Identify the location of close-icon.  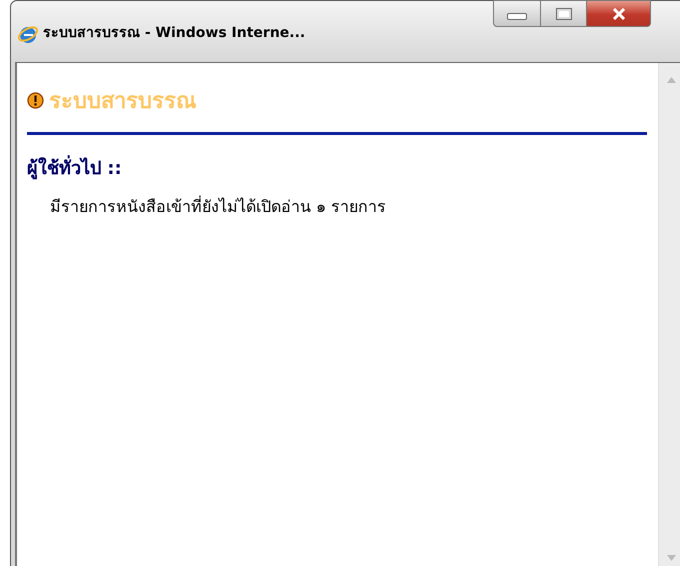
(619, 14).